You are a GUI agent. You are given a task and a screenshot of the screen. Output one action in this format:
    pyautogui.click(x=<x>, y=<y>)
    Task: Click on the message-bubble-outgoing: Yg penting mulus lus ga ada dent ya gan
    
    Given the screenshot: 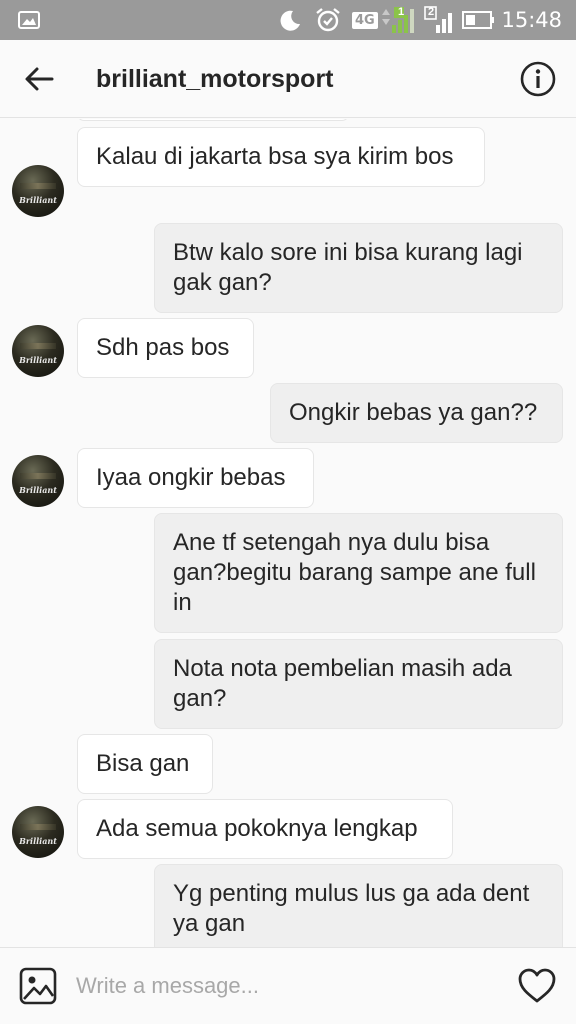 What is the action you would take?
    pyautogui.click(x=358, y=905)
    